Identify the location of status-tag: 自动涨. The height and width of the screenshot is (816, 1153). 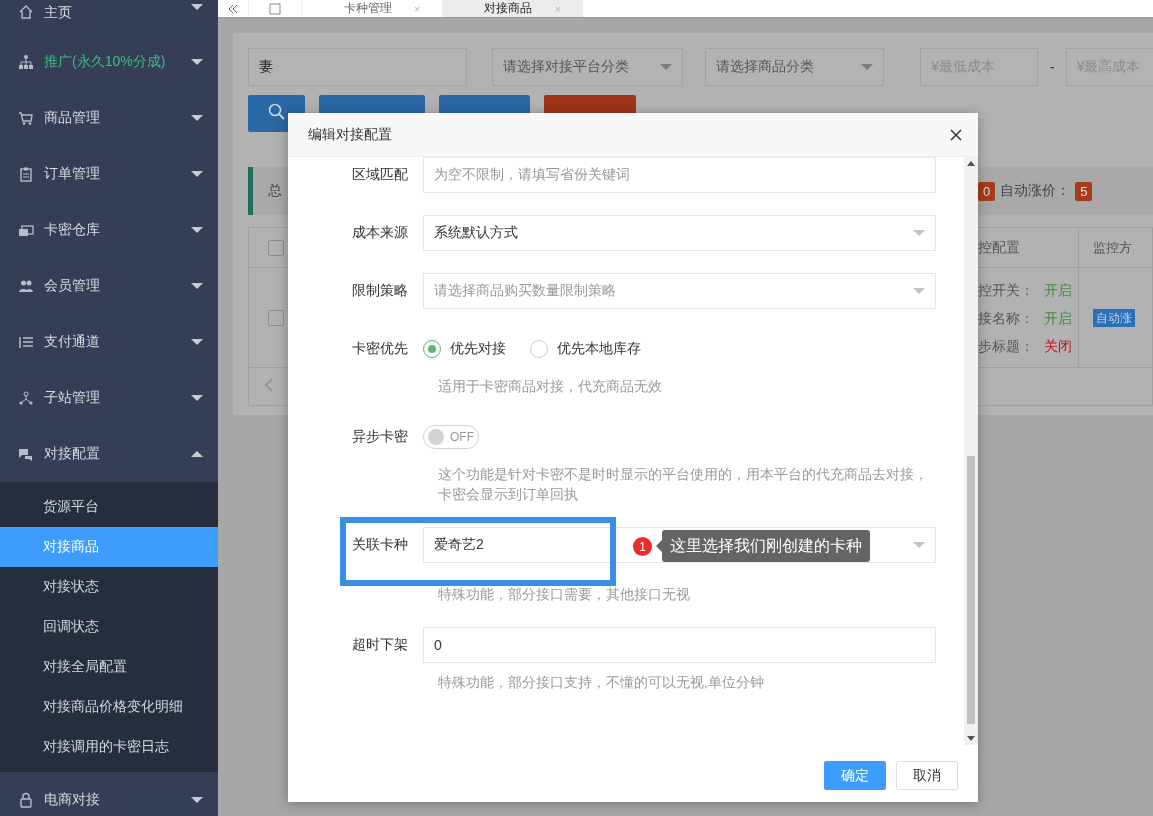
(1113, 317).